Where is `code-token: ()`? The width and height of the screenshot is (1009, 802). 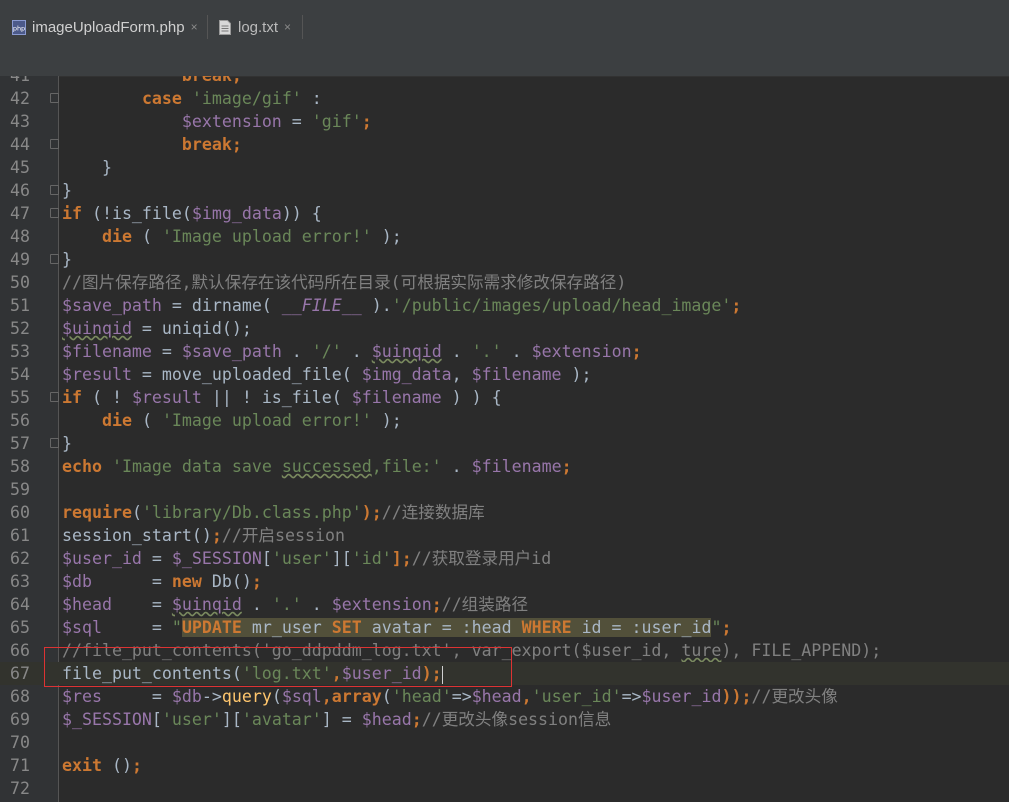
code-token: () is located at coordinates (116, 765).